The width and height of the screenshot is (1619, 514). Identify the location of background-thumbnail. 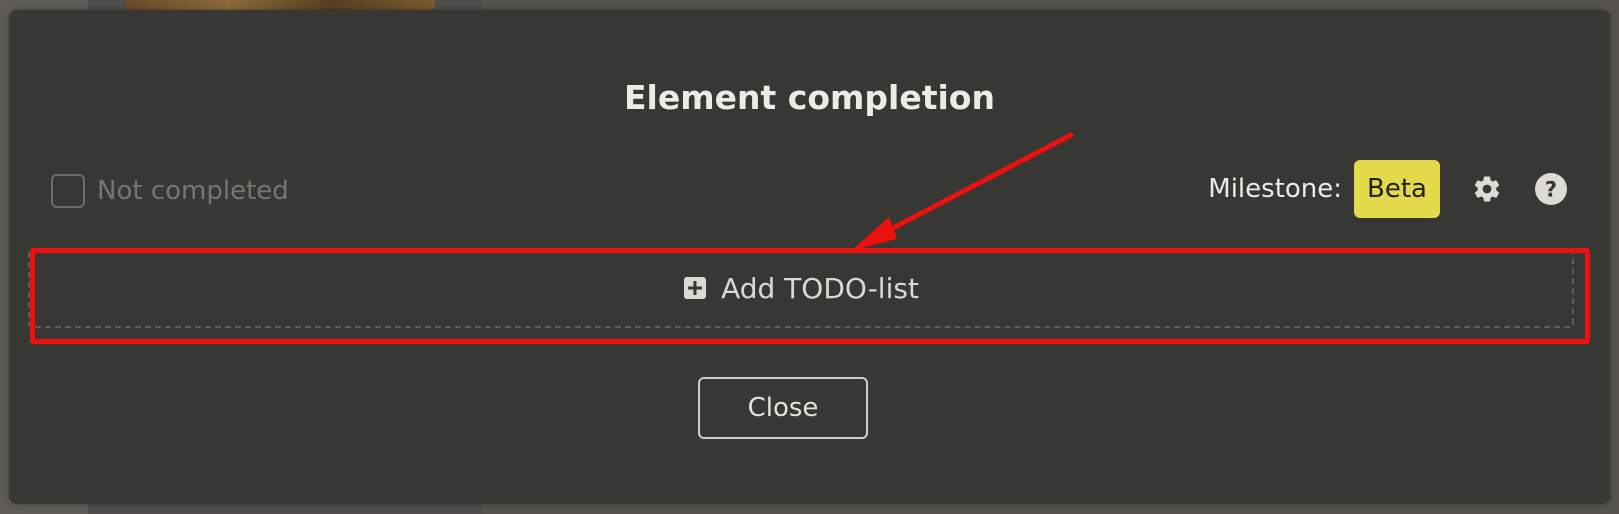
(280, 5).